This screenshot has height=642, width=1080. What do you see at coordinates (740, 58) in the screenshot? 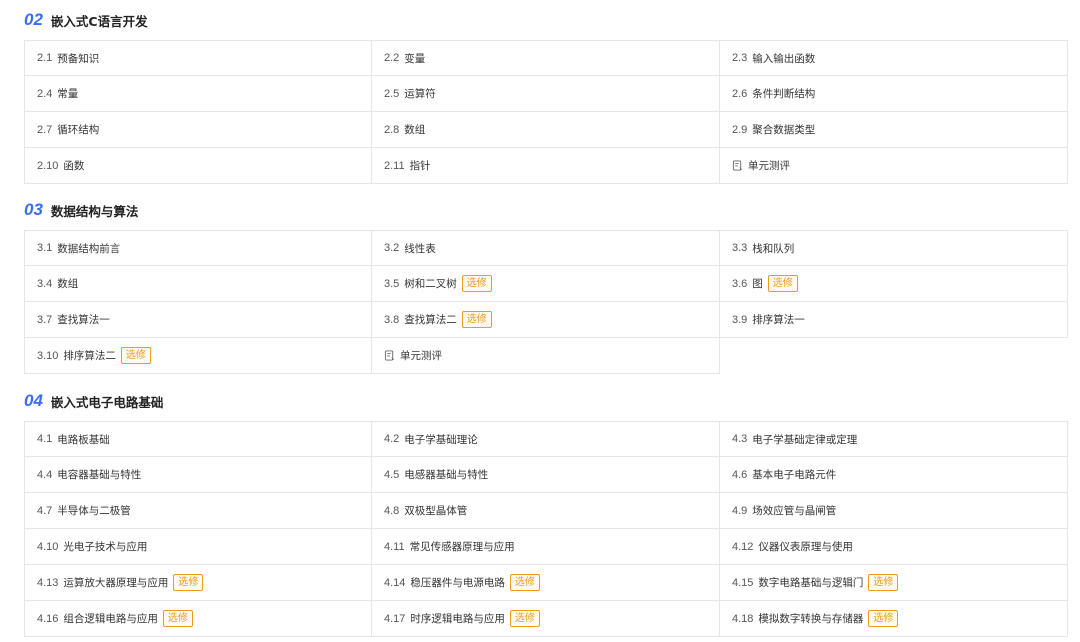
I see `lesson-number: 2.3` at bounding box center [740, 58].